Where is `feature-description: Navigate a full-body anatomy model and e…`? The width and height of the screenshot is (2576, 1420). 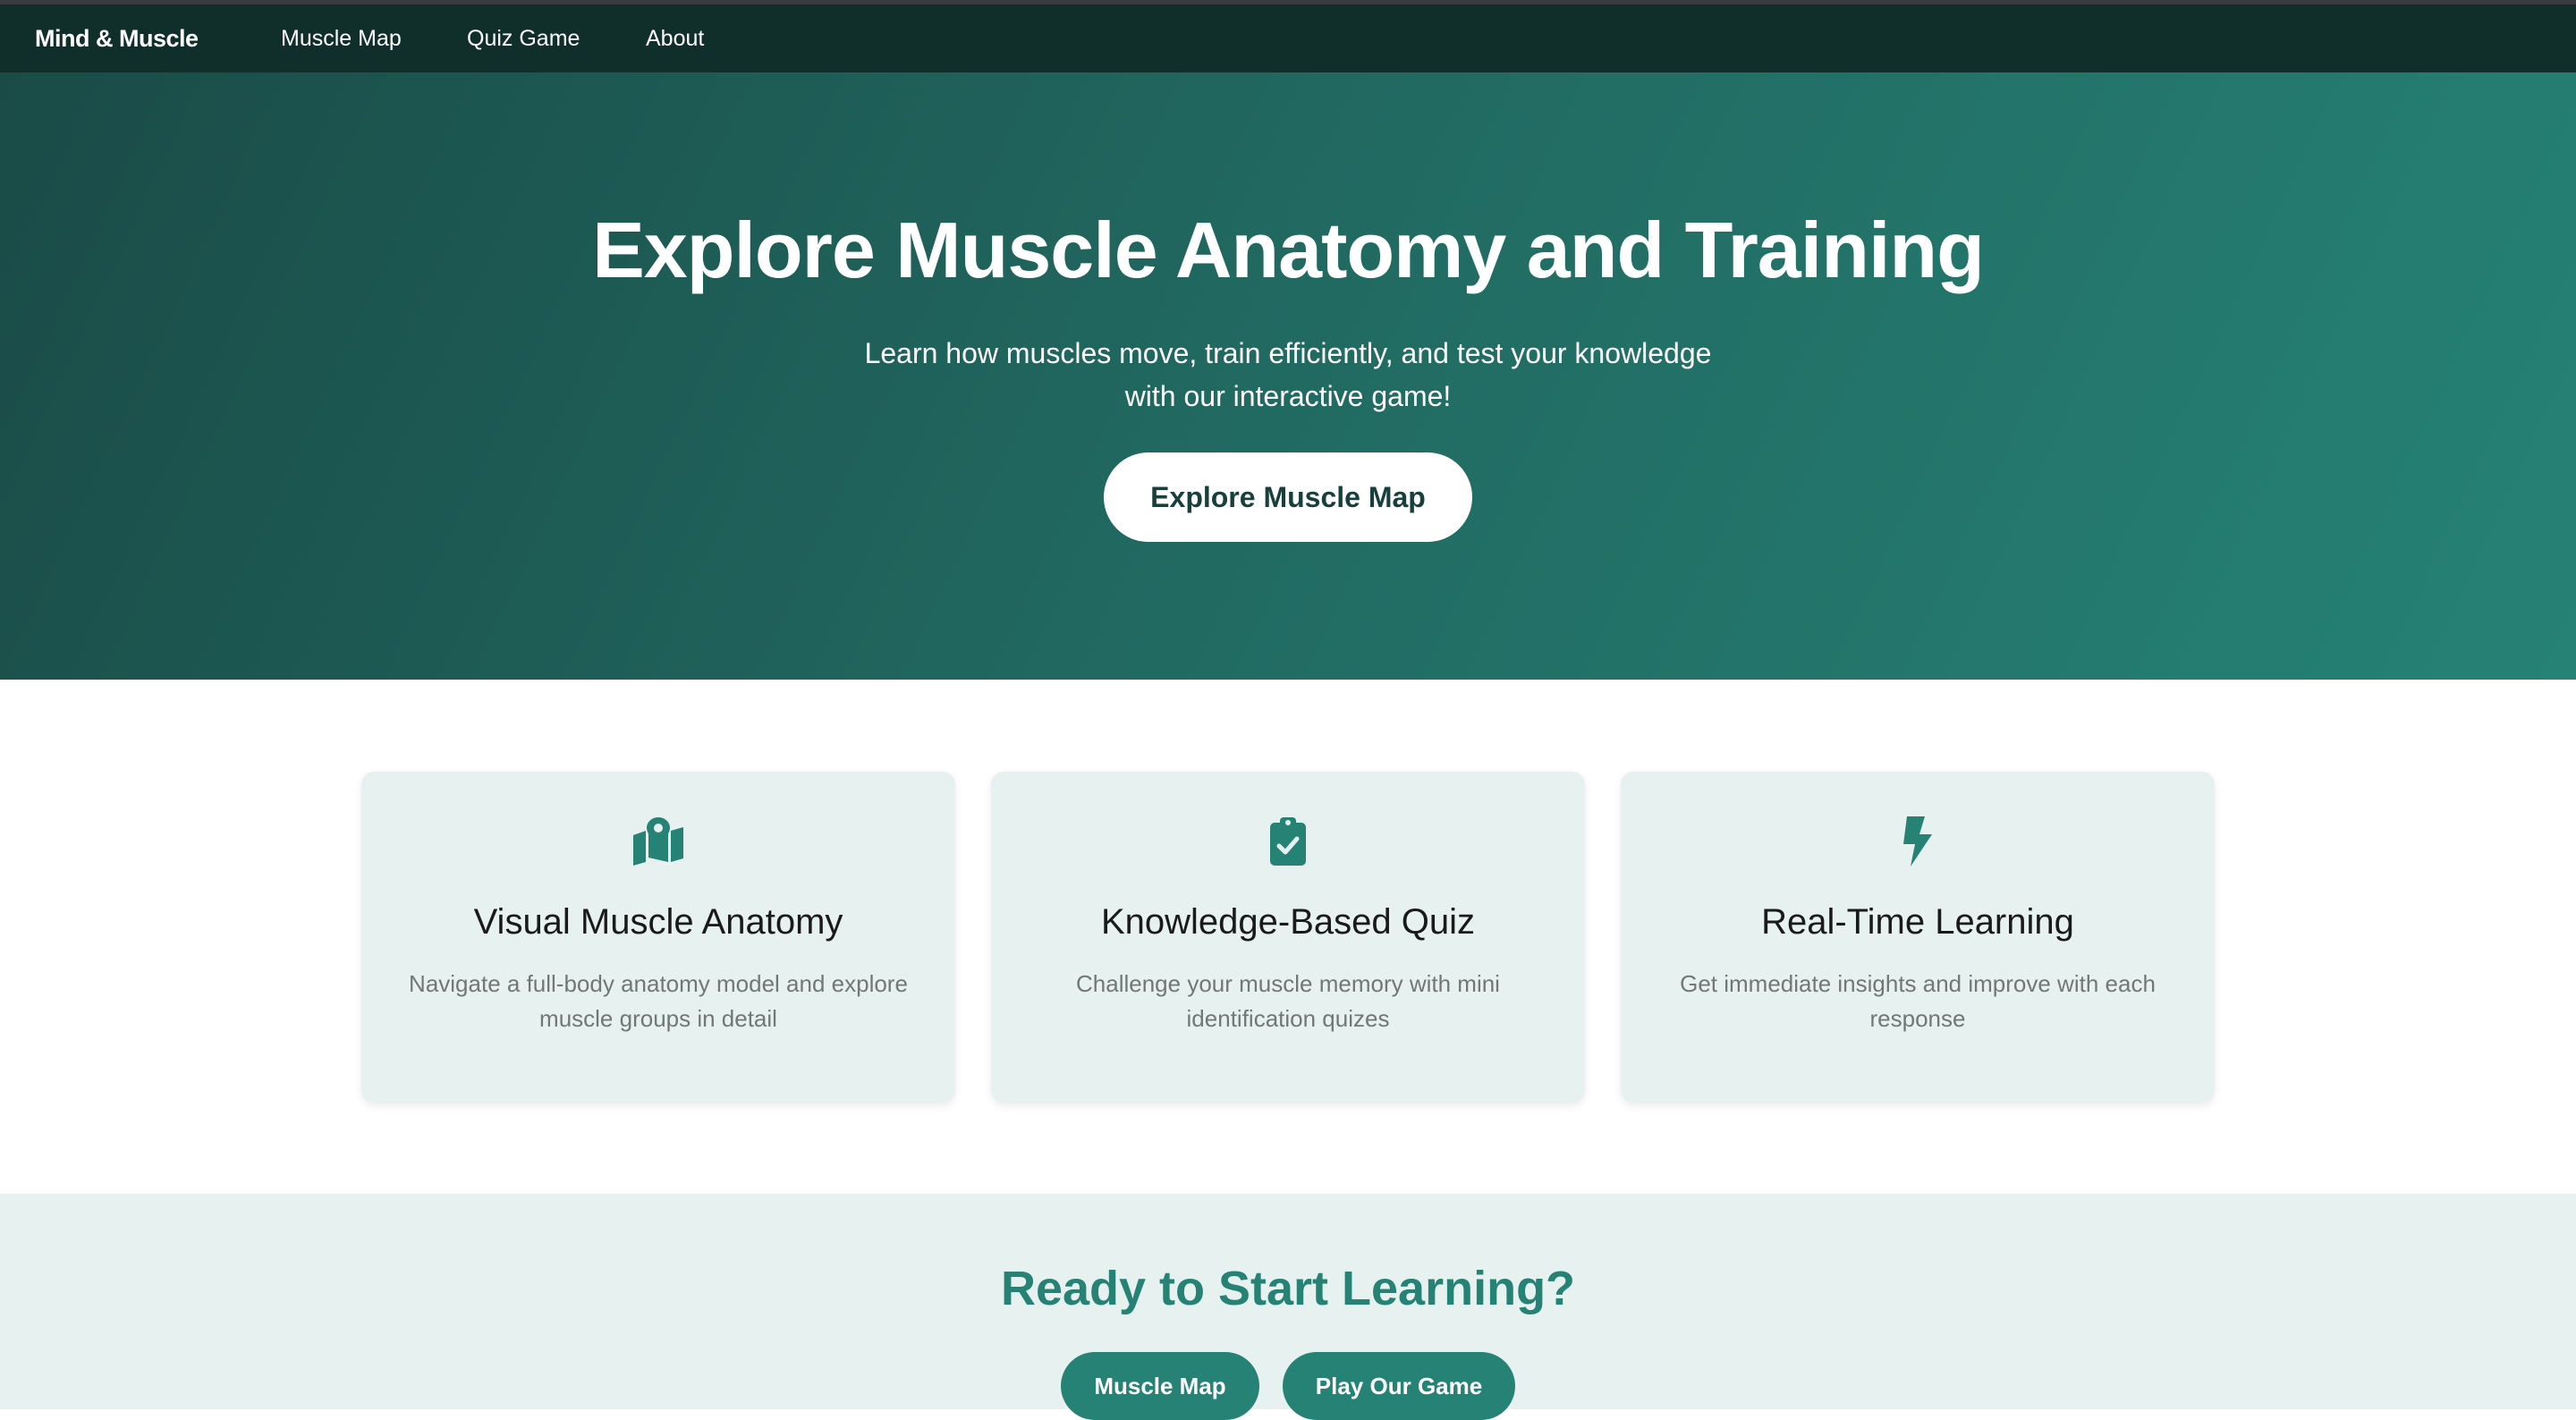
feature-description: Navigate a full-body anatomy model and e… is located at coordinates (658, 1001).